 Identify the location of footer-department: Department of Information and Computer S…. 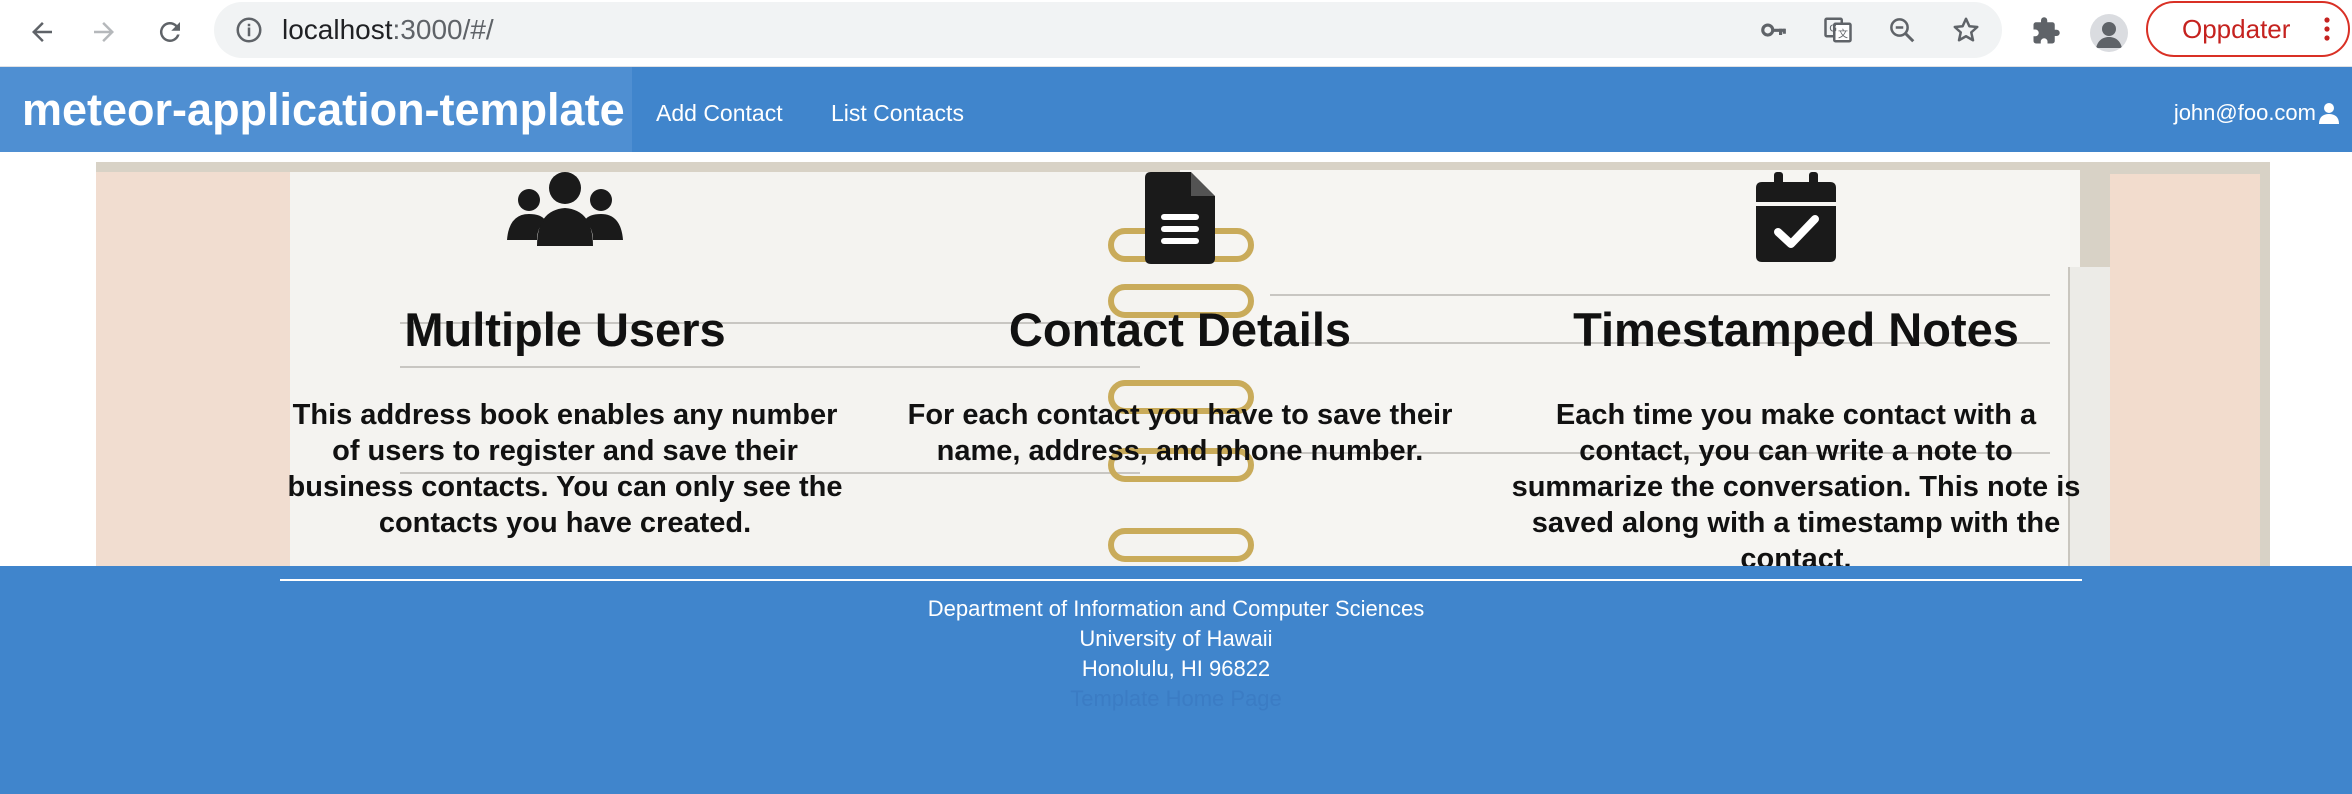
(1176, 608).